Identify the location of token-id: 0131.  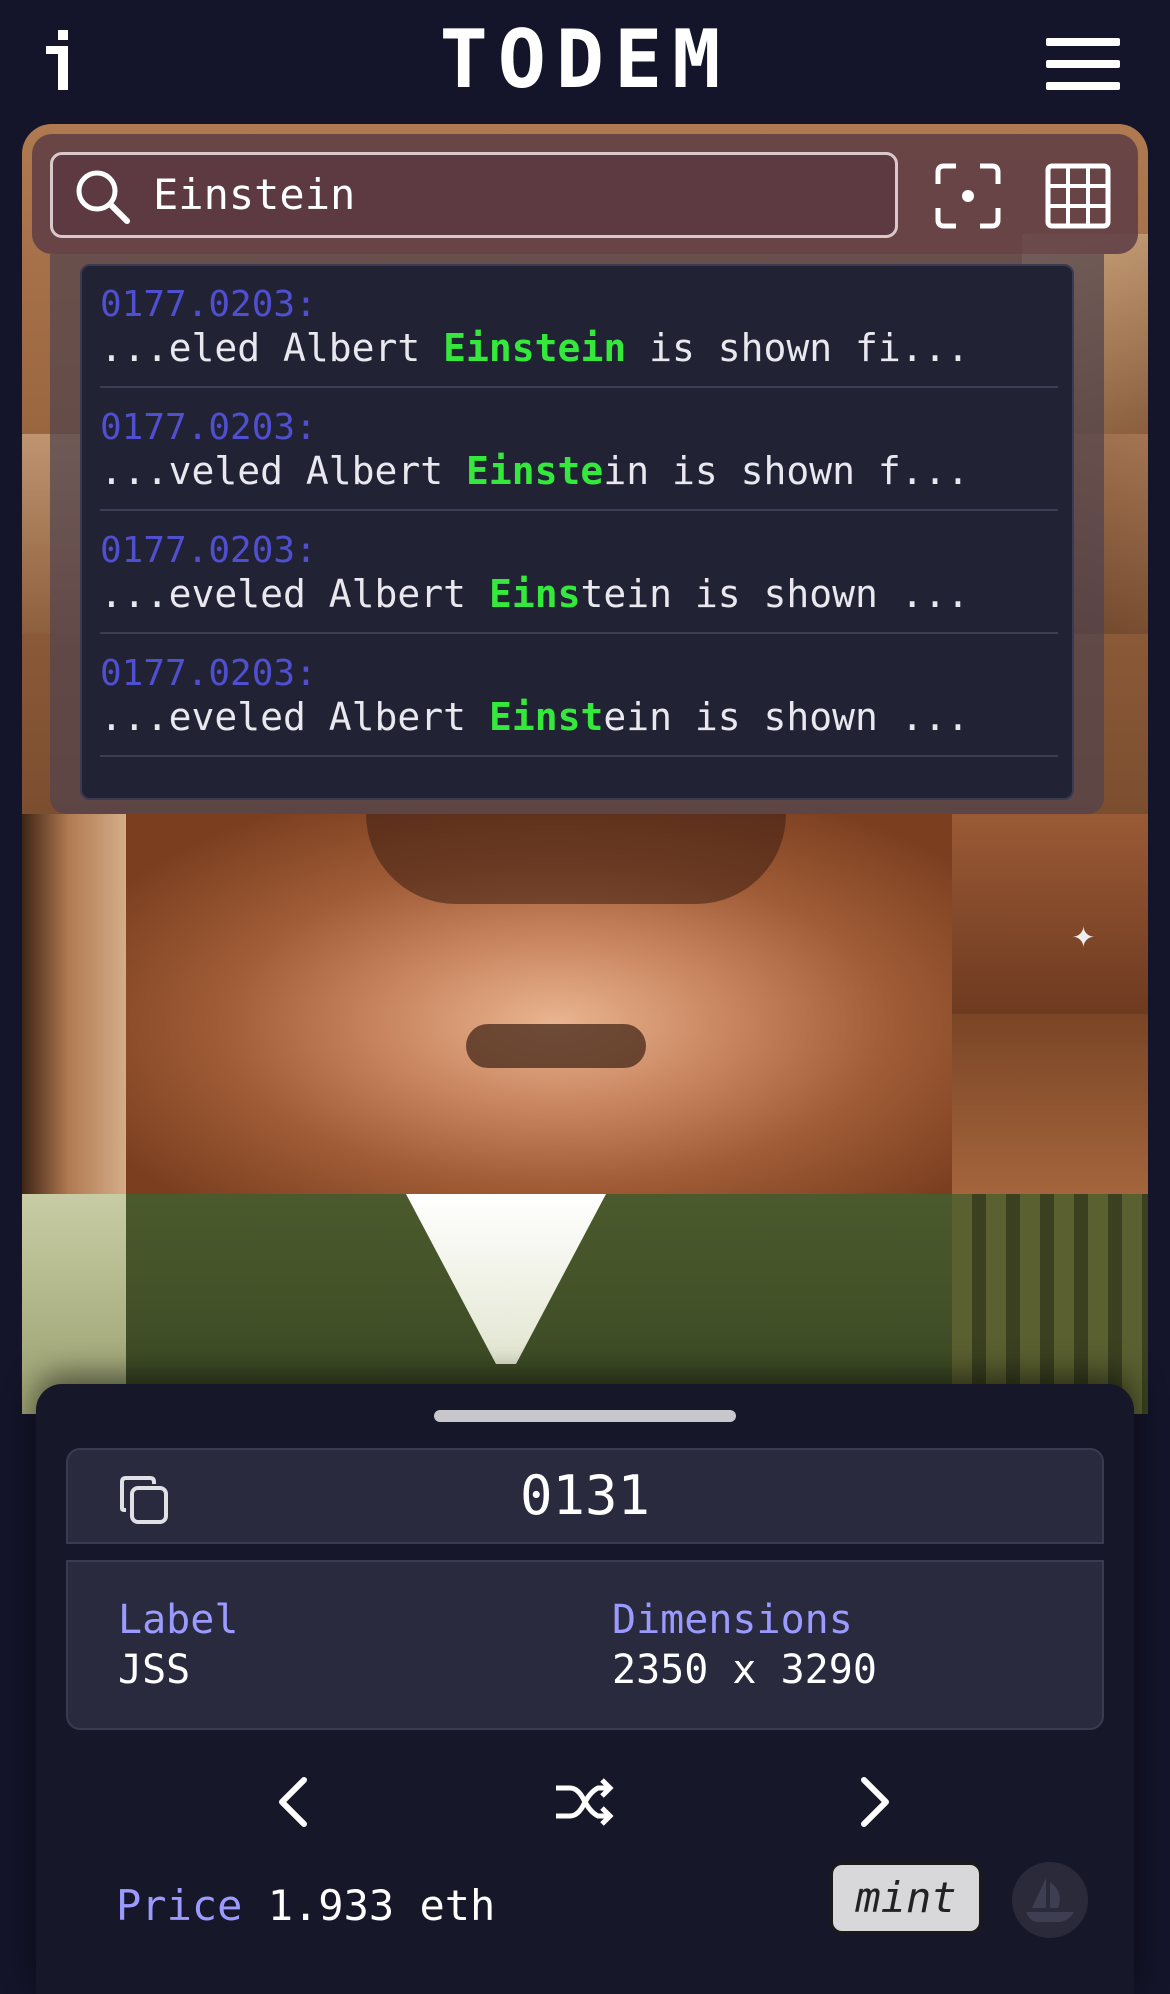
(585, 1495).